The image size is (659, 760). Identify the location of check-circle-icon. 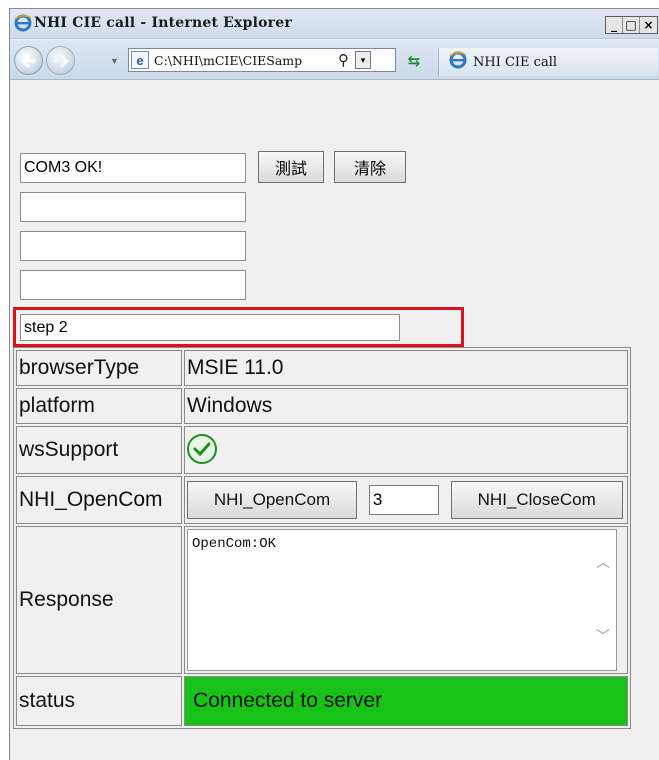
(202, 449).